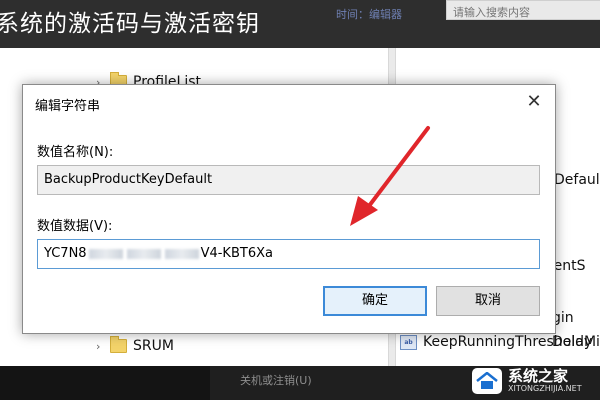 The height and width of the screenshot is (400, 600). Describe the element at coordinates (65, 253) in the screenshot. I see `value-data-start: YC7N8` at that location.